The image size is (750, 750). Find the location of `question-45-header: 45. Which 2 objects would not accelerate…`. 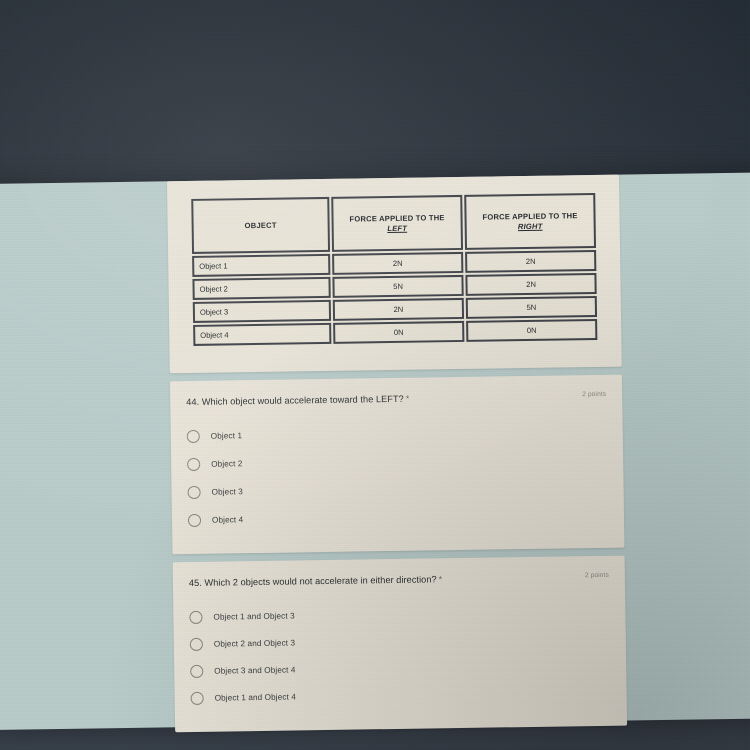

question-45-header: 45. Which 2 objects would not accelerate… is located at coordinates (399, 580).